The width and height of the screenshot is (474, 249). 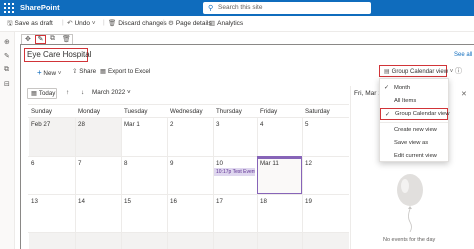 What do you see at coordinates (57, 55) in the screenshot?
I see `webpart-title: Eye Care Hospital` at bounding box center [57, 55].